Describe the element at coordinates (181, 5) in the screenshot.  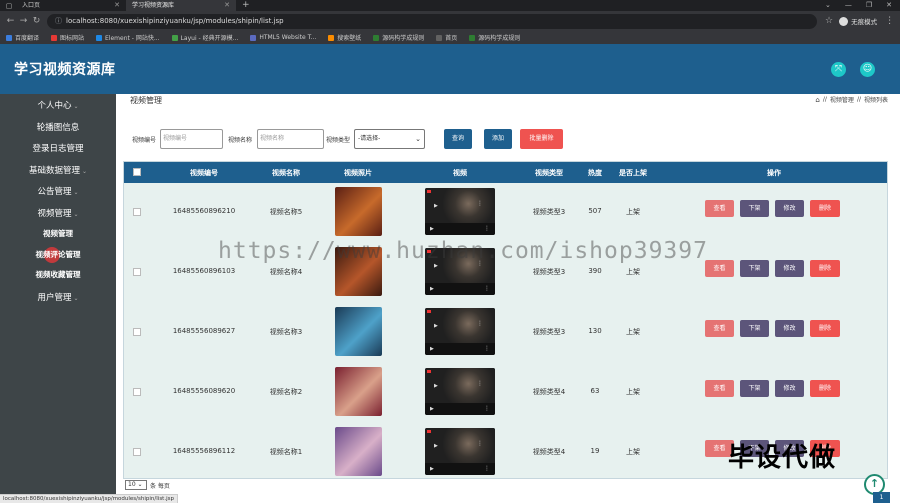
I see `browser-tab-active: 学习视频资源库 ✕` at that location.